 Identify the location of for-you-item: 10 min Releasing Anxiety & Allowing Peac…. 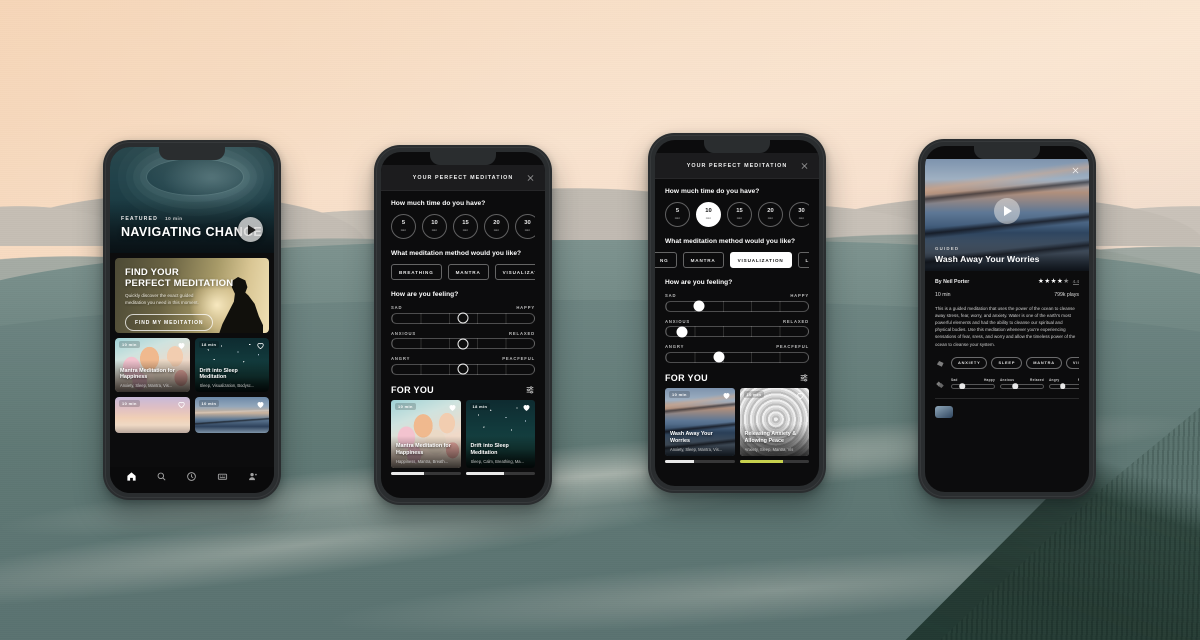
(774, 425).